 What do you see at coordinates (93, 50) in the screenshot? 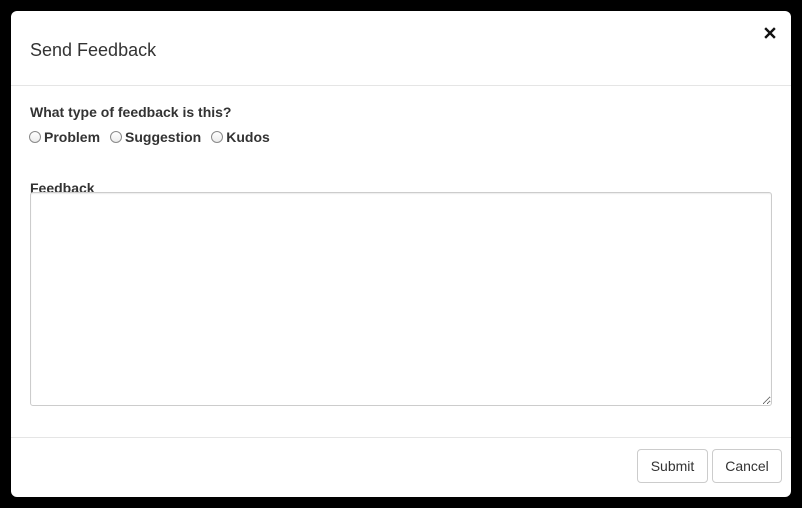
I see `dialog-title: Send Feedback` at bounding box center [93, 50].